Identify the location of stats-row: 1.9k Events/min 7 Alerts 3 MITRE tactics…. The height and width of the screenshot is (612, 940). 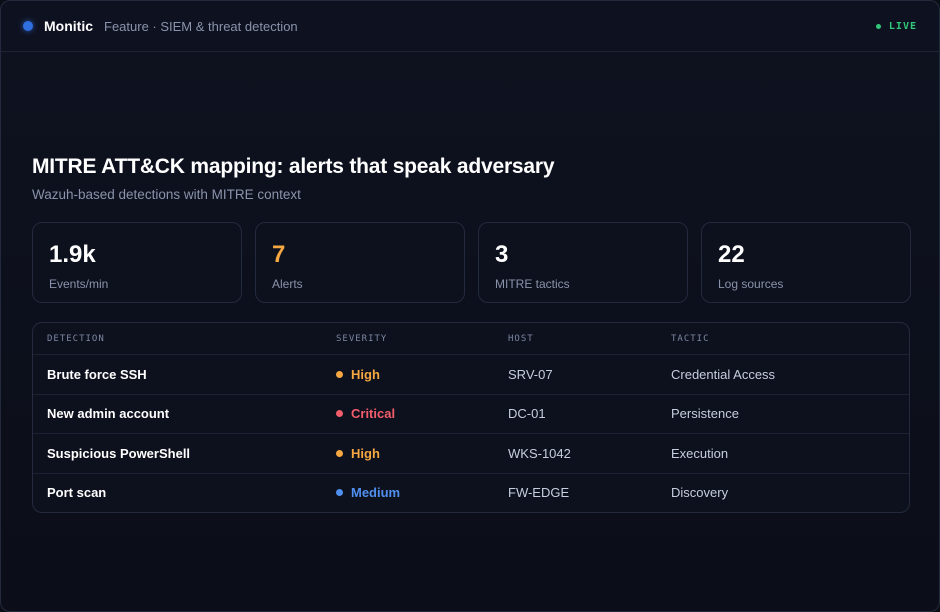
(471, 262).